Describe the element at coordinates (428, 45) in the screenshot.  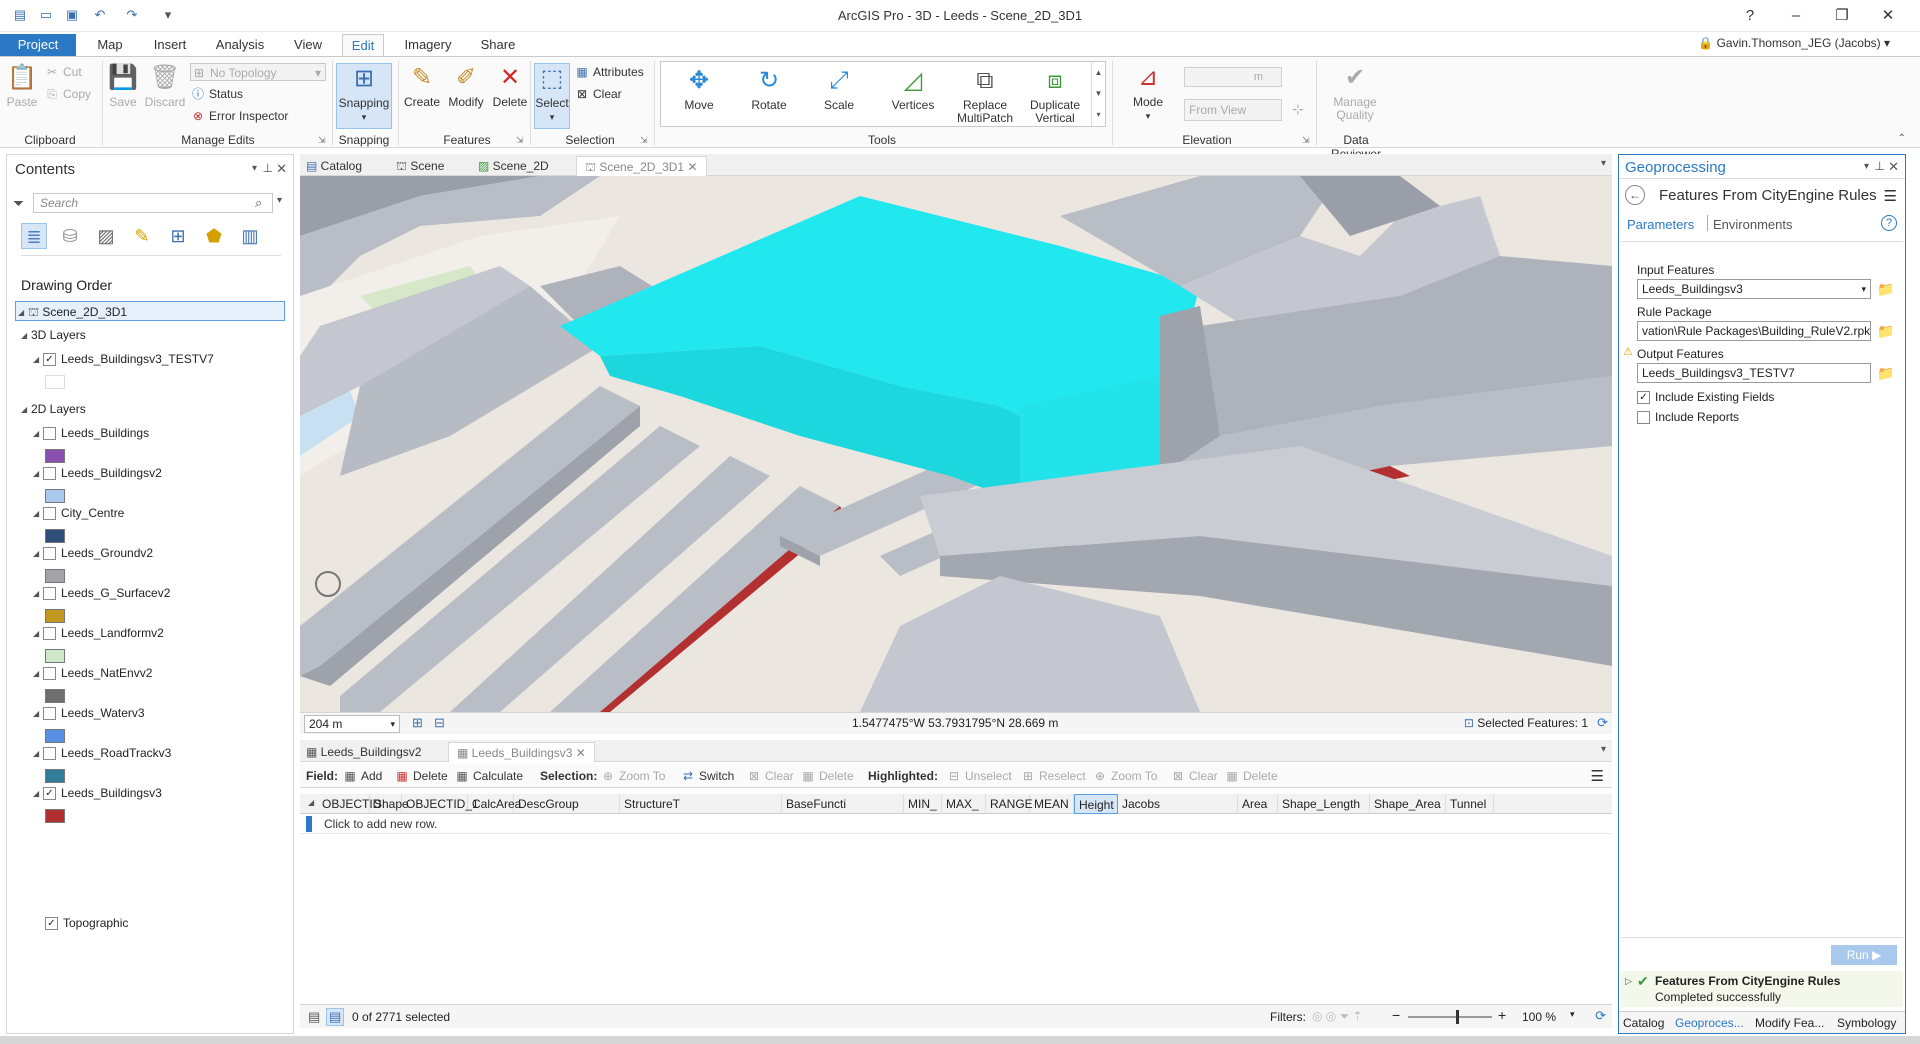
I see `tab-imagery: Imagery` at that location.